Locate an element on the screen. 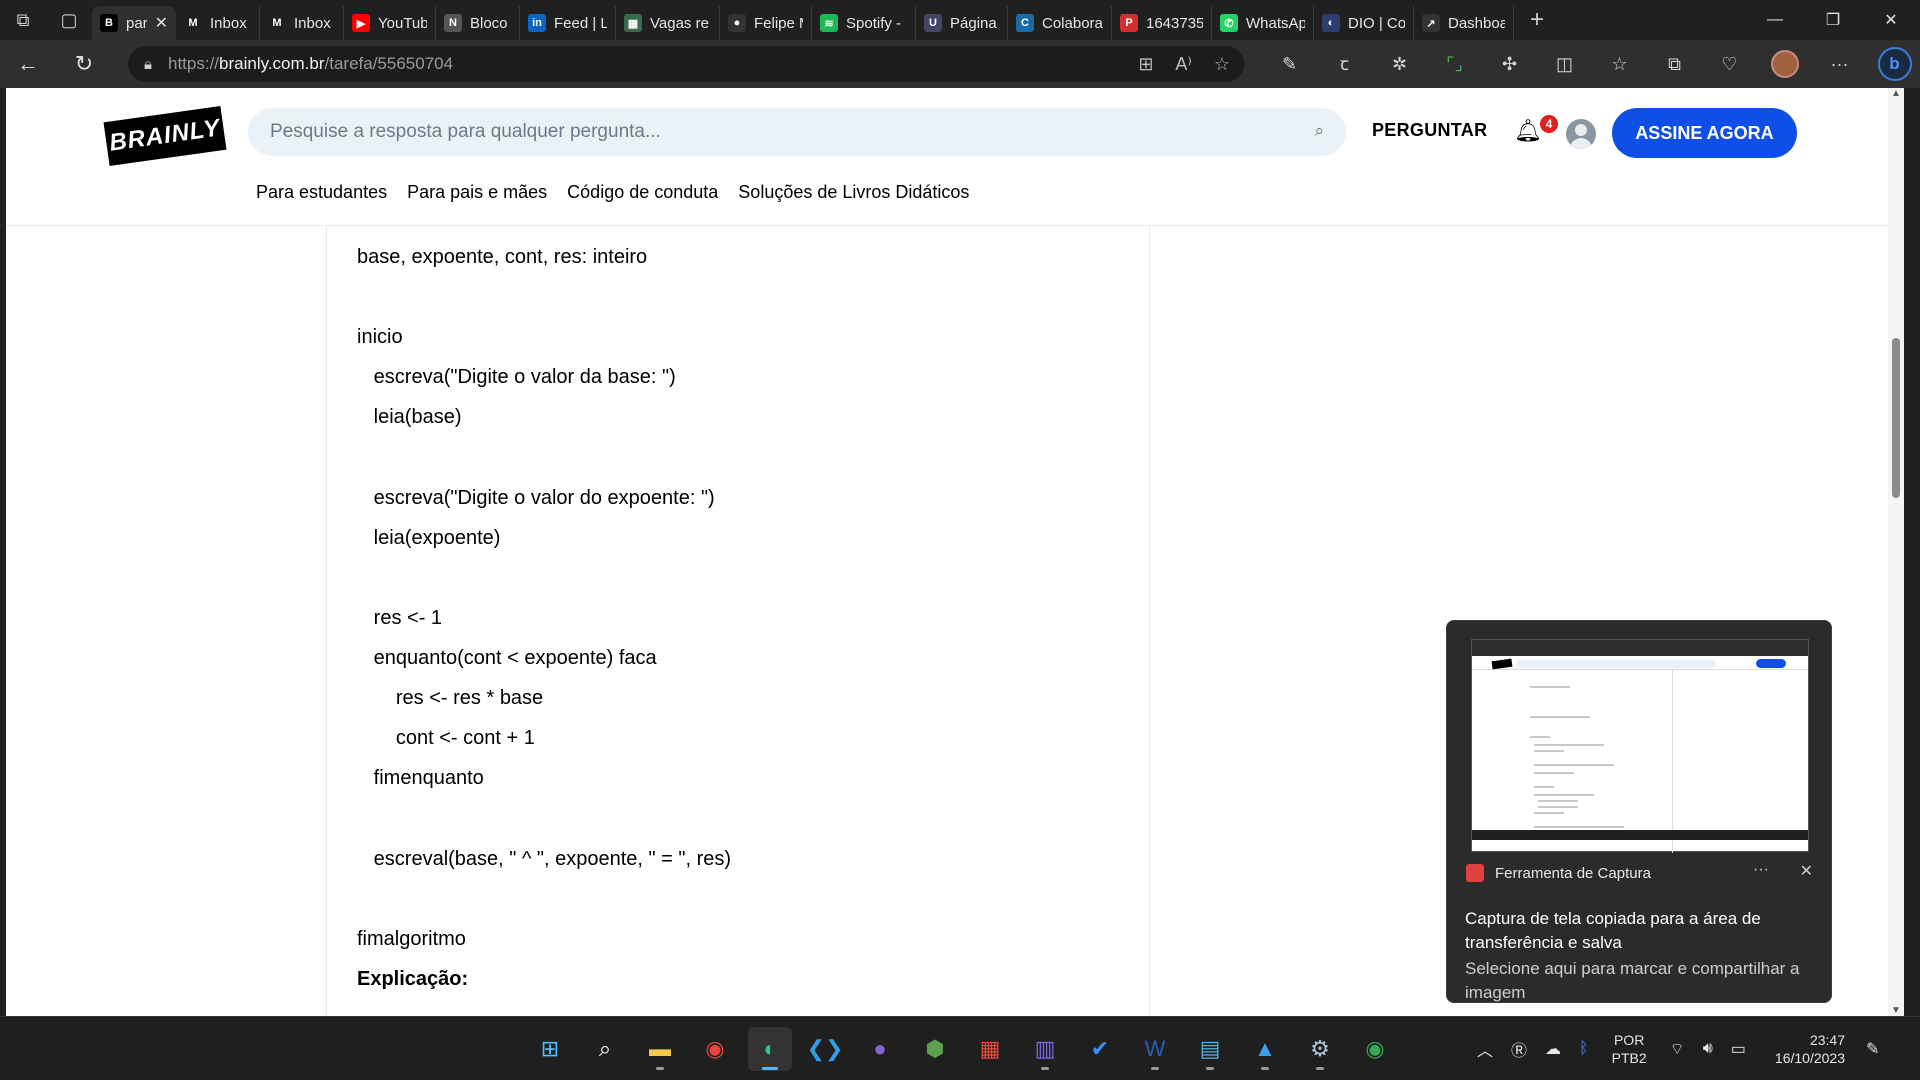 The image size is (1920, 1080). volume-icon: 🔊︎ is located at coordinates (1708, 1049).